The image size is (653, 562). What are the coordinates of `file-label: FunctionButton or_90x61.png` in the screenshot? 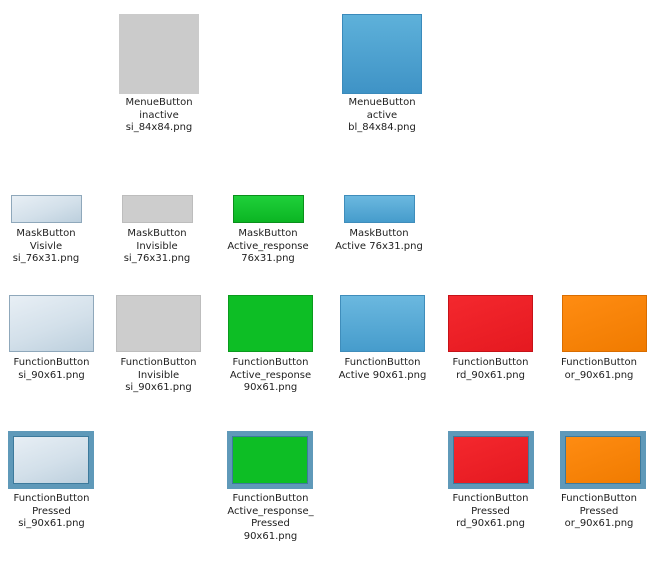 It's located at (599, 369).